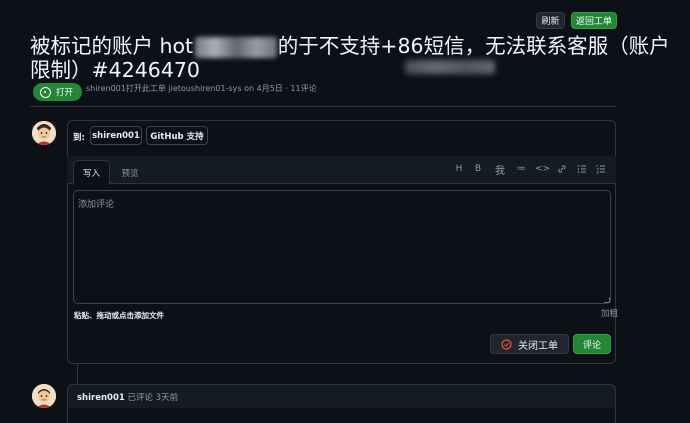 This screenshot has height=423, width=690. Describe the element at coordinates (119, 315) in the screenshot. I see `attach-hint: 粘贴、拖动或点击添加文件` at that location.